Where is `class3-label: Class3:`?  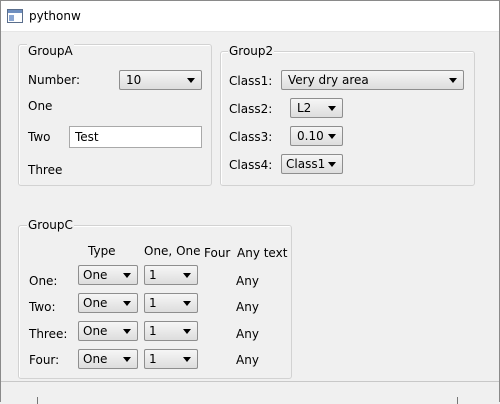
class3-label: Class3: is located at coordinates (251, 137).